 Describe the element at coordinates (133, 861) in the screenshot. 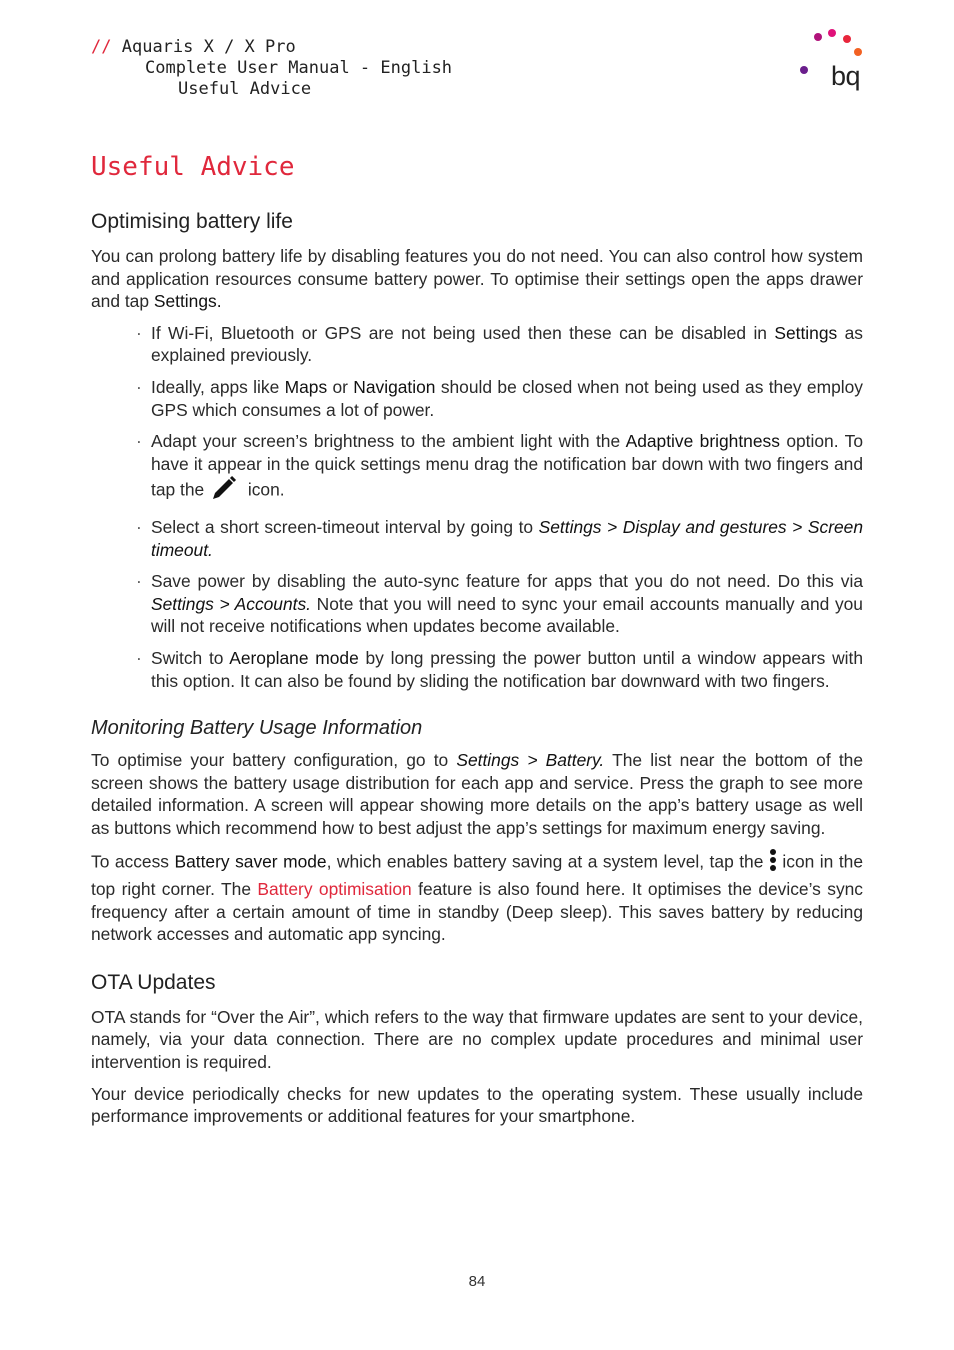

I see `text: To access` at that location.